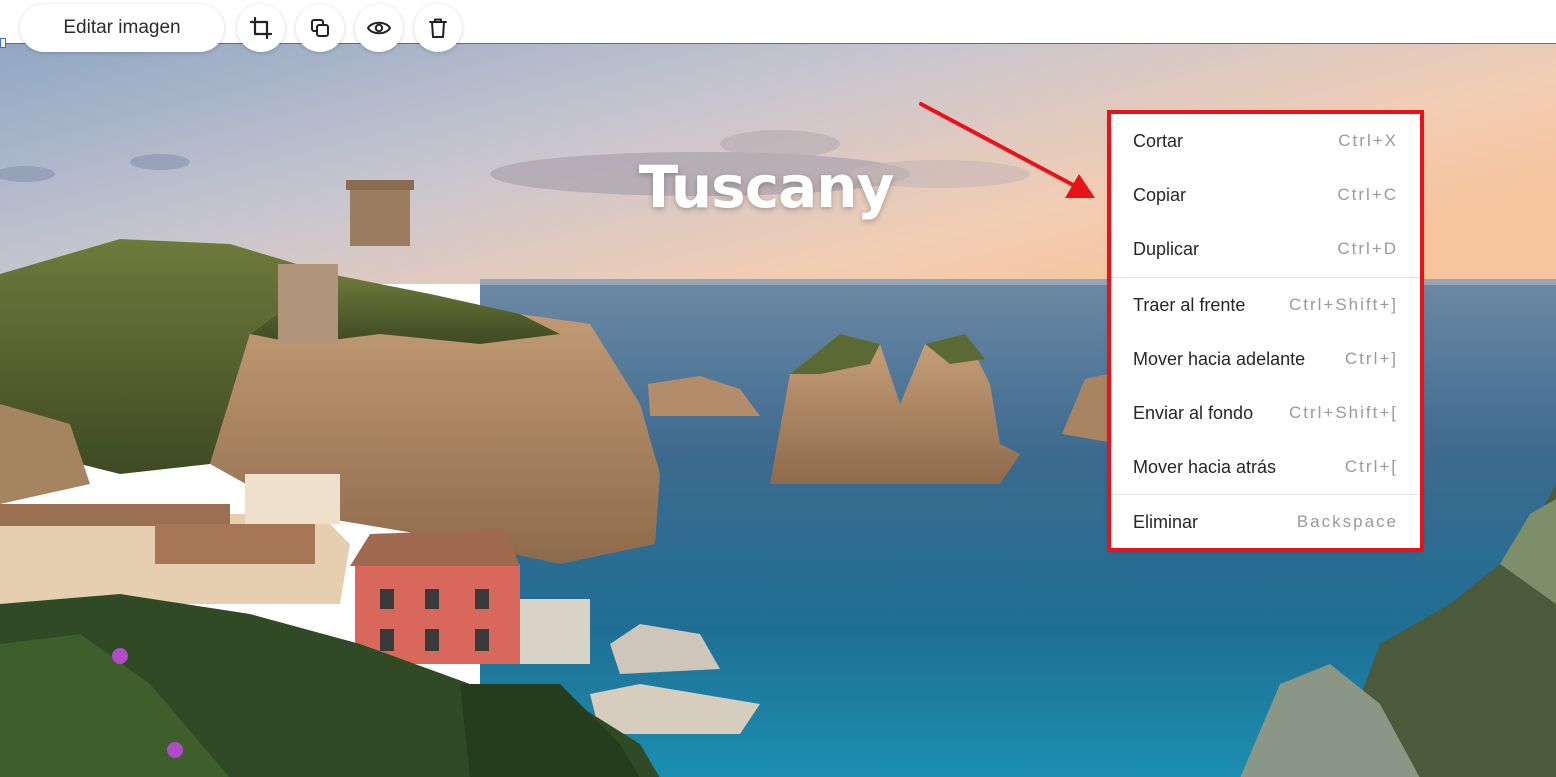 The image size is (1556, 777). What do you see at coordinates (1367, 194) in the screenshot?
I see `menu-item-shortcut: Ctrl+C` at bounding box center [1367, 194].